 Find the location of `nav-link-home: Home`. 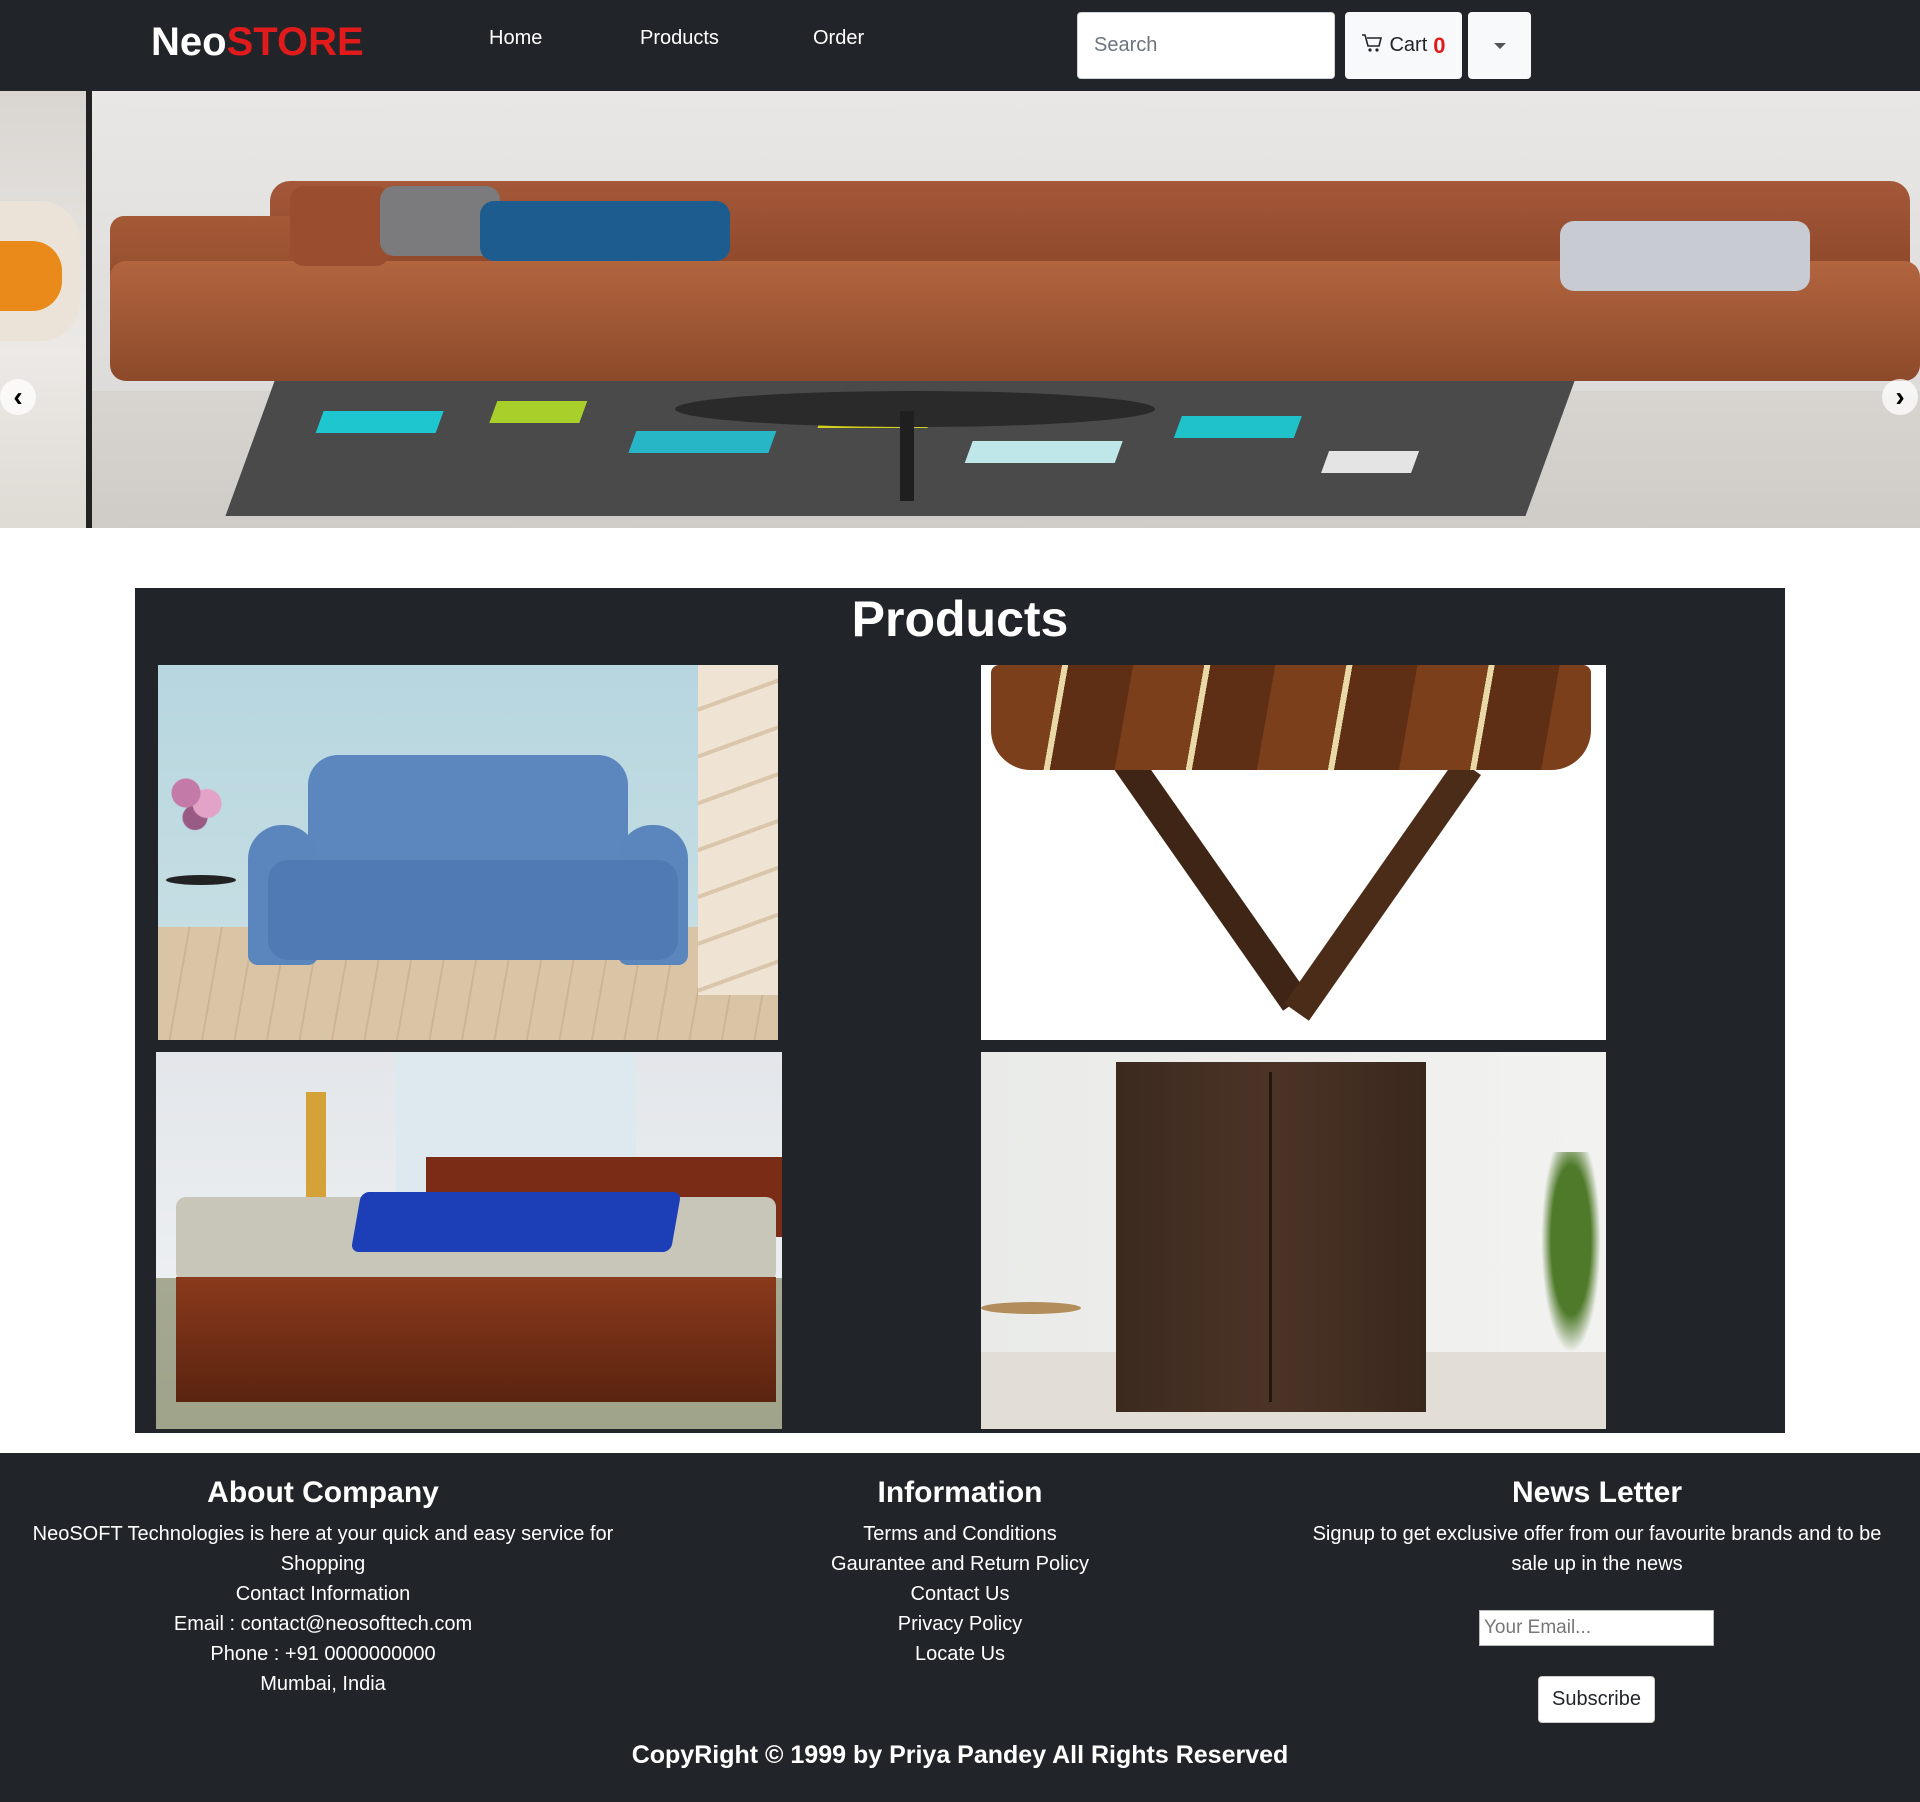

nav-link-home: Home is located at coordinates (515, 38).